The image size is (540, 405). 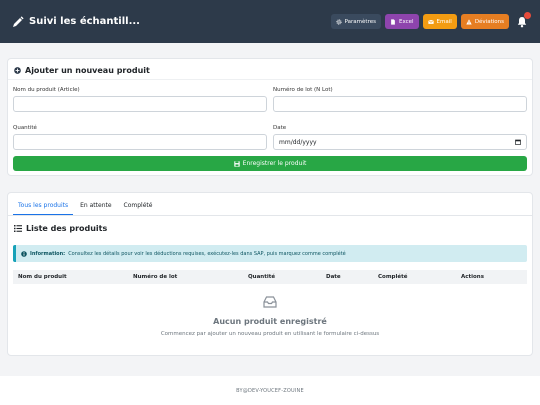 What do you see at coordinates (333, 277) in the screenshot?
I see `col-date: Date` at bounding box center [333, 277].